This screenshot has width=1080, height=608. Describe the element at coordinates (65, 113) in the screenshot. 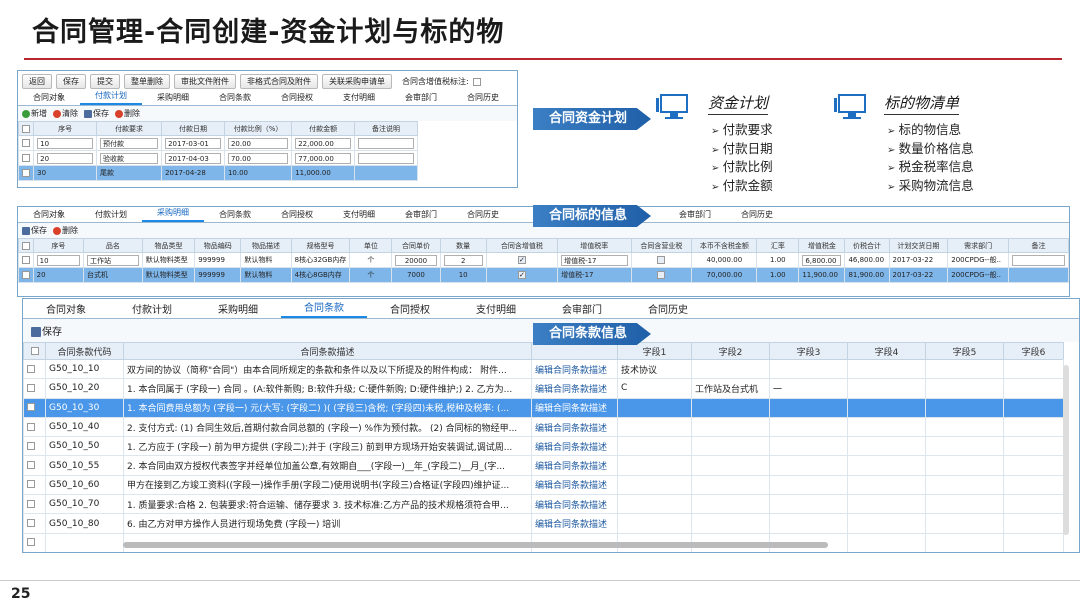

I see `clear-button: 清除` at that location.